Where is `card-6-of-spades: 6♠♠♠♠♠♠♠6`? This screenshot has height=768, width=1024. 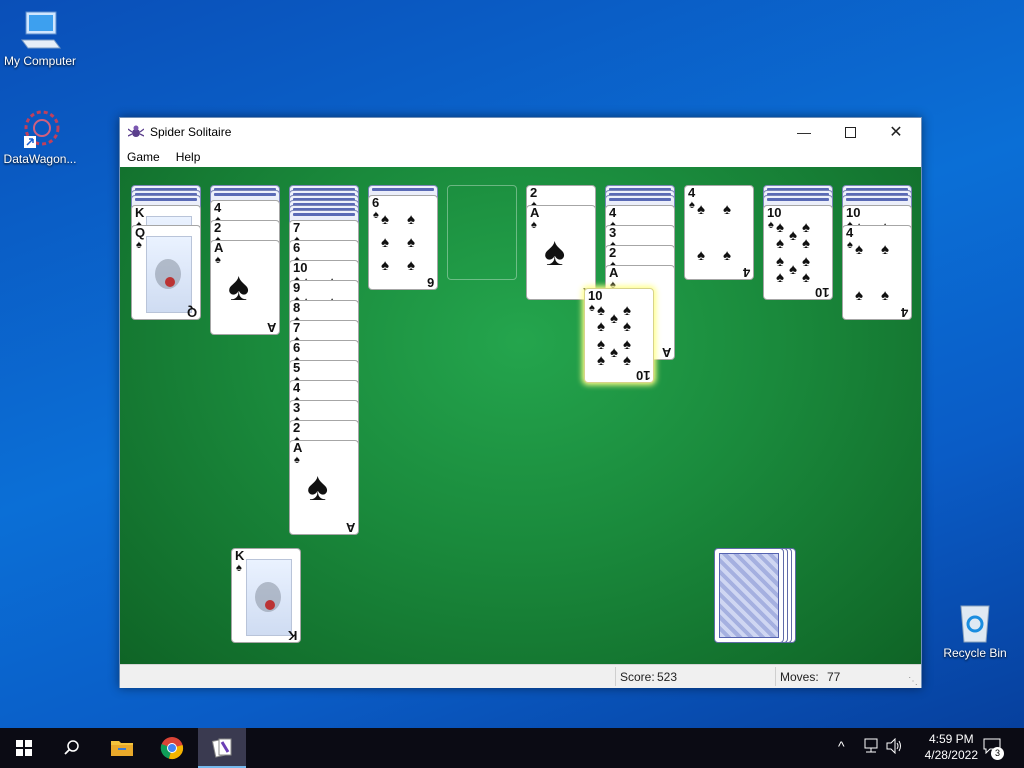
card-6-of-spades: 6♠♠♠♠♠♠♠6 is located at coordinates (403, 242).